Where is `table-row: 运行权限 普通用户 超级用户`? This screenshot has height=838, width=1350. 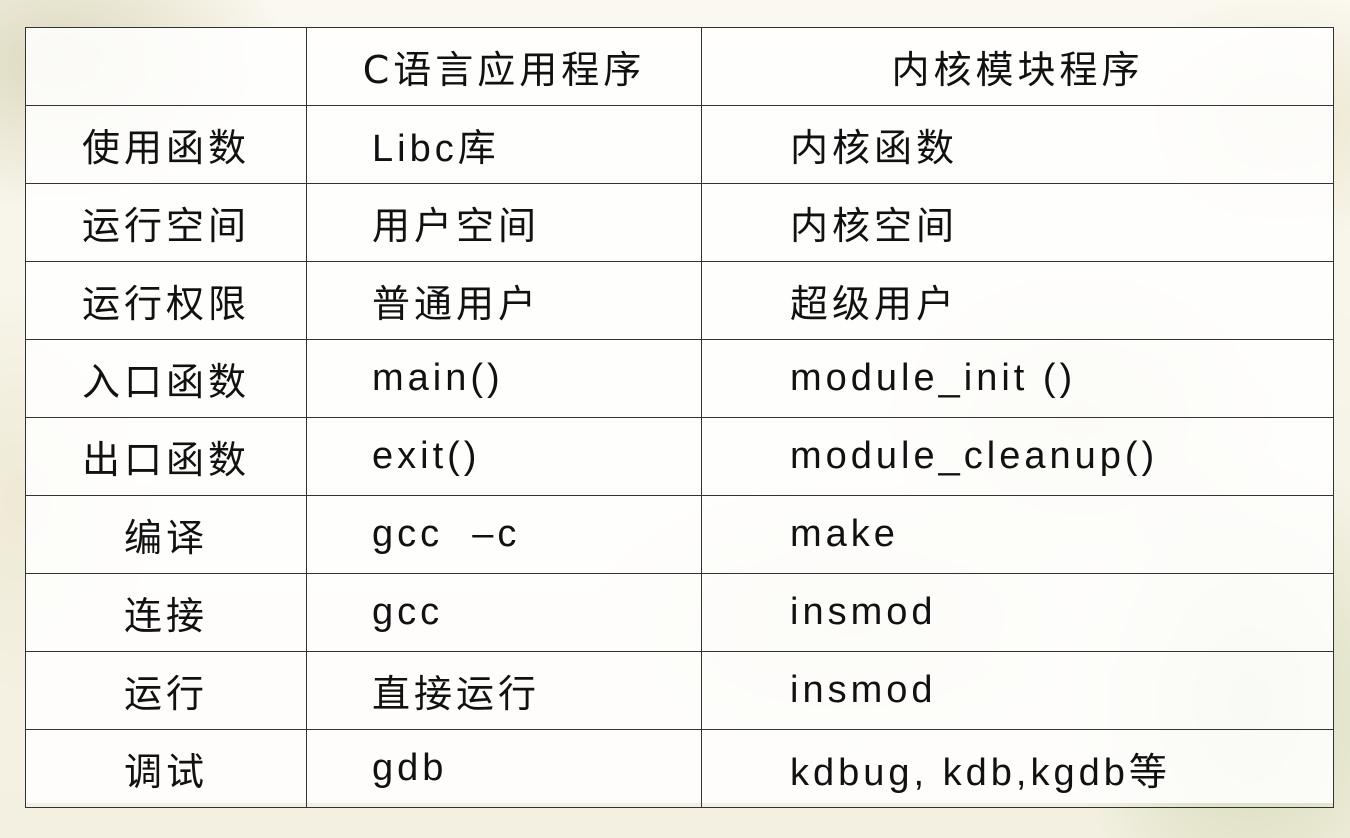
table-row: 运行权限 普通用户 超级用户 is located at coordinates (679, 300).